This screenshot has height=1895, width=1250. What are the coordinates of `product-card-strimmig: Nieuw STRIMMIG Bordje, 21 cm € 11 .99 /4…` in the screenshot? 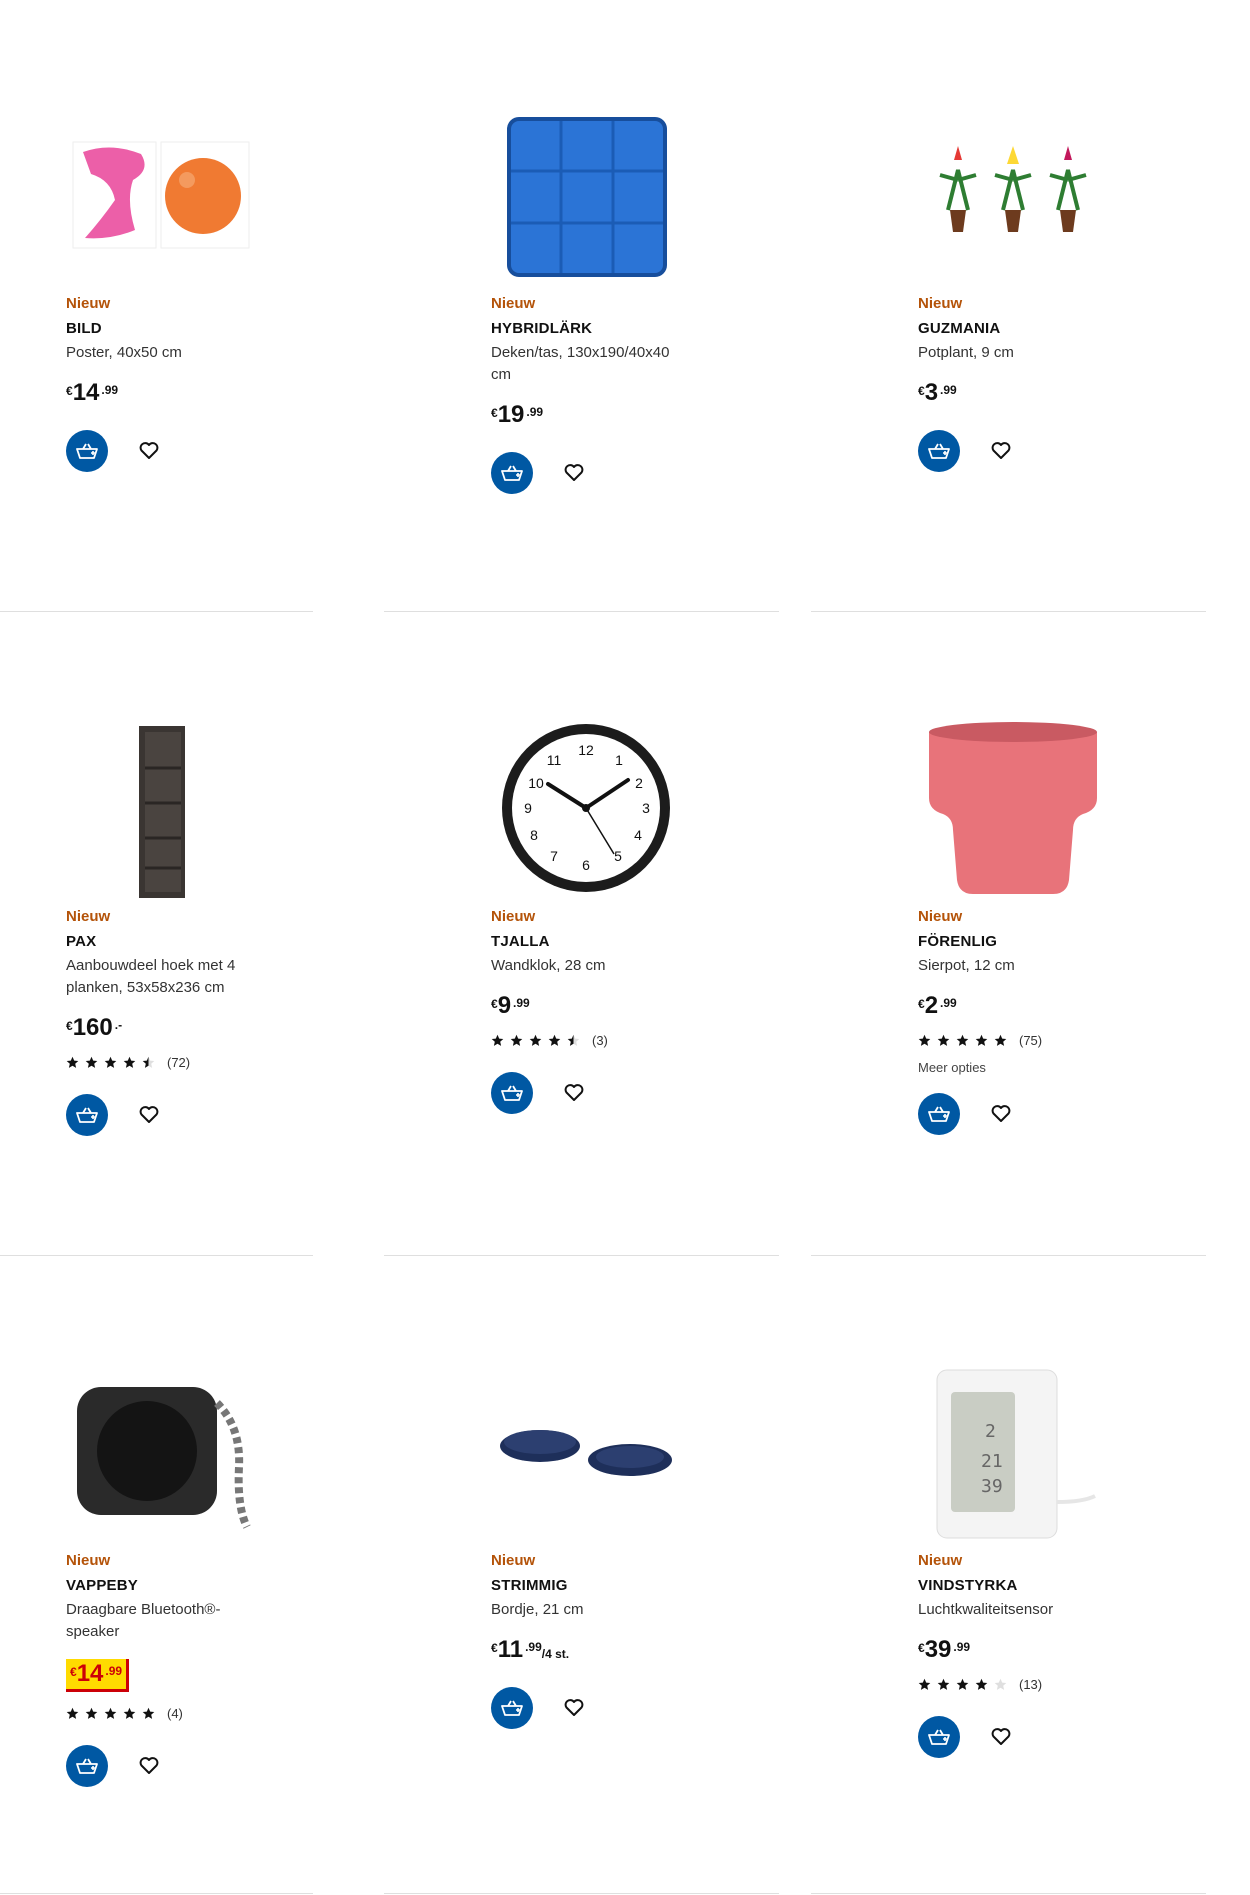 It's located at (641, 1545).